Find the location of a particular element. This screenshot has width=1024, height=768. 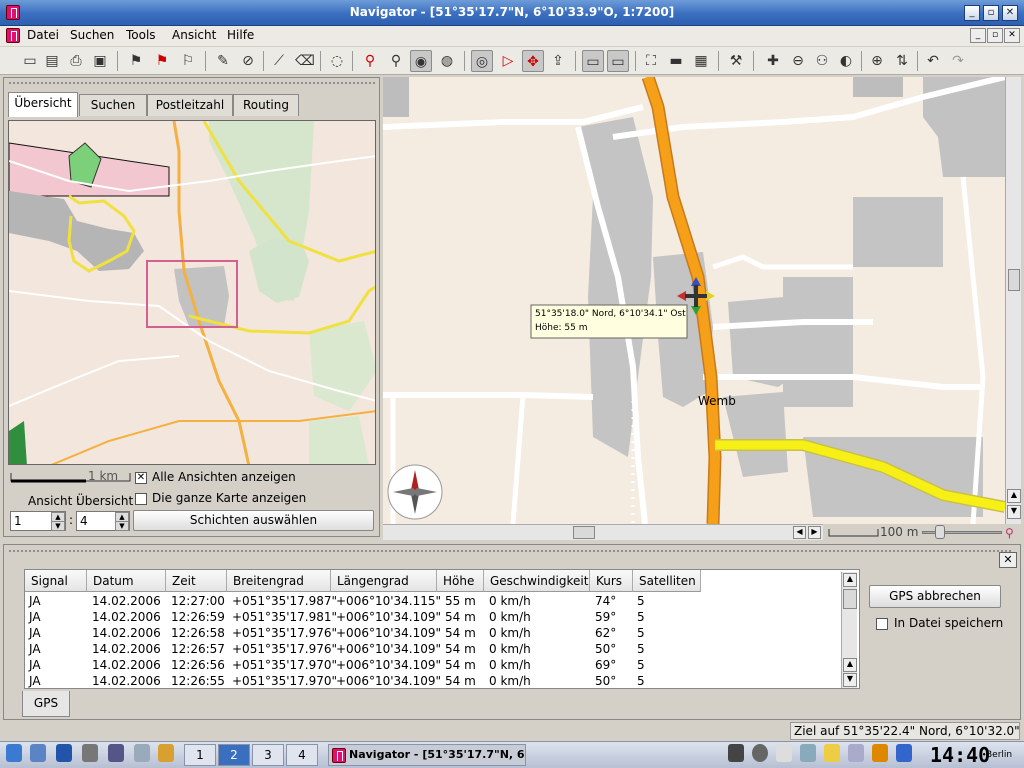

map-horizontal-scrollbar: ◀ ▶ is located at coordinates (603, 532).